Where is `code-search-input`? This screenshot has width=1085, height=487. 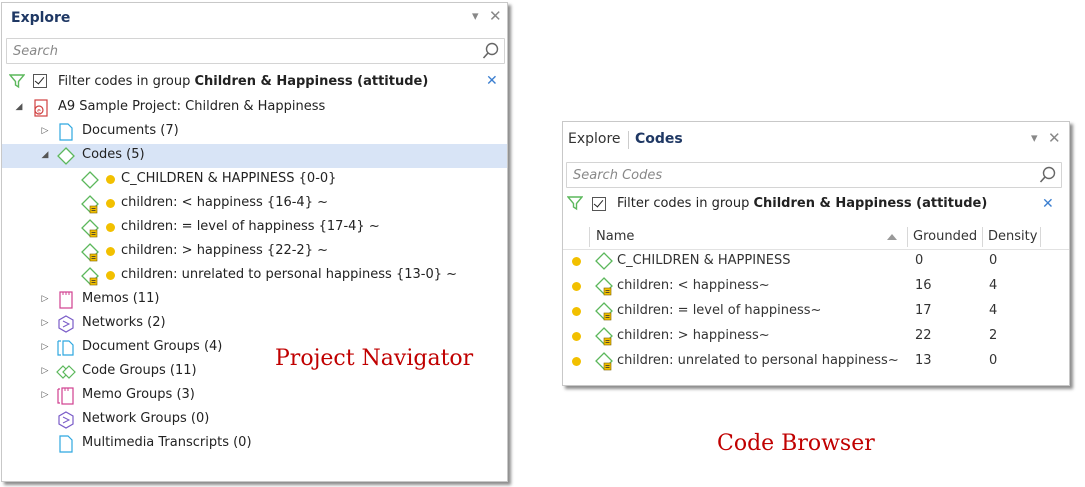 code-search-input is located at coordinates (783, 175).